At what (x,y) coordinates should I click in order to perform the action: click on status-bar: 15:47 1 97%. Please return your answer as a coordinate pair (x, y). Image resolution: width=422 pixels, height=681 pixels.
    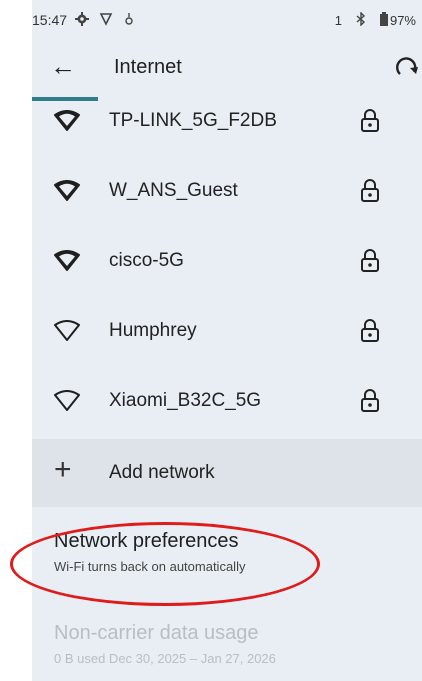
    Looking at the image, I should click on (227, 20).